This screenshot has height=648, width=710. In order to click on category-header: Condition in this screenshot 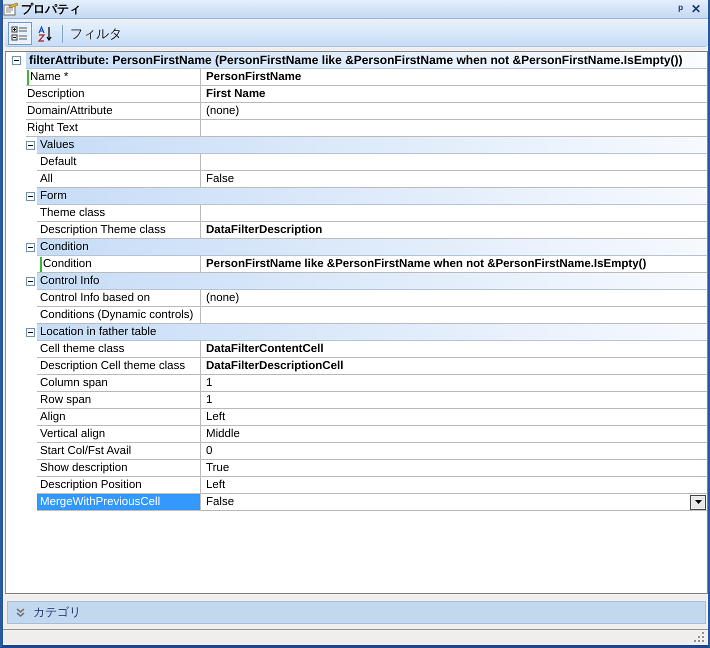, I will do `click(372, 247)`.